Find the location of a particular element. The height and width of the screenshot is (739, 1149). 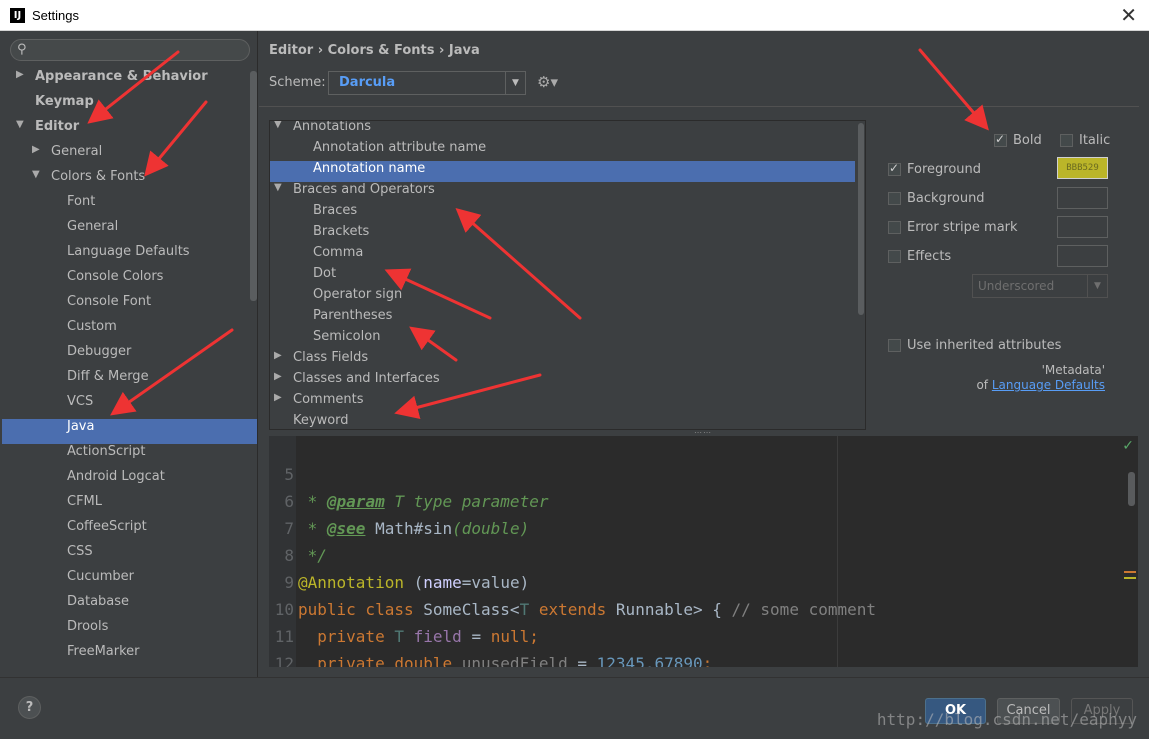

code-line: 10 private T field = null; is located at coordinates (404, 607).